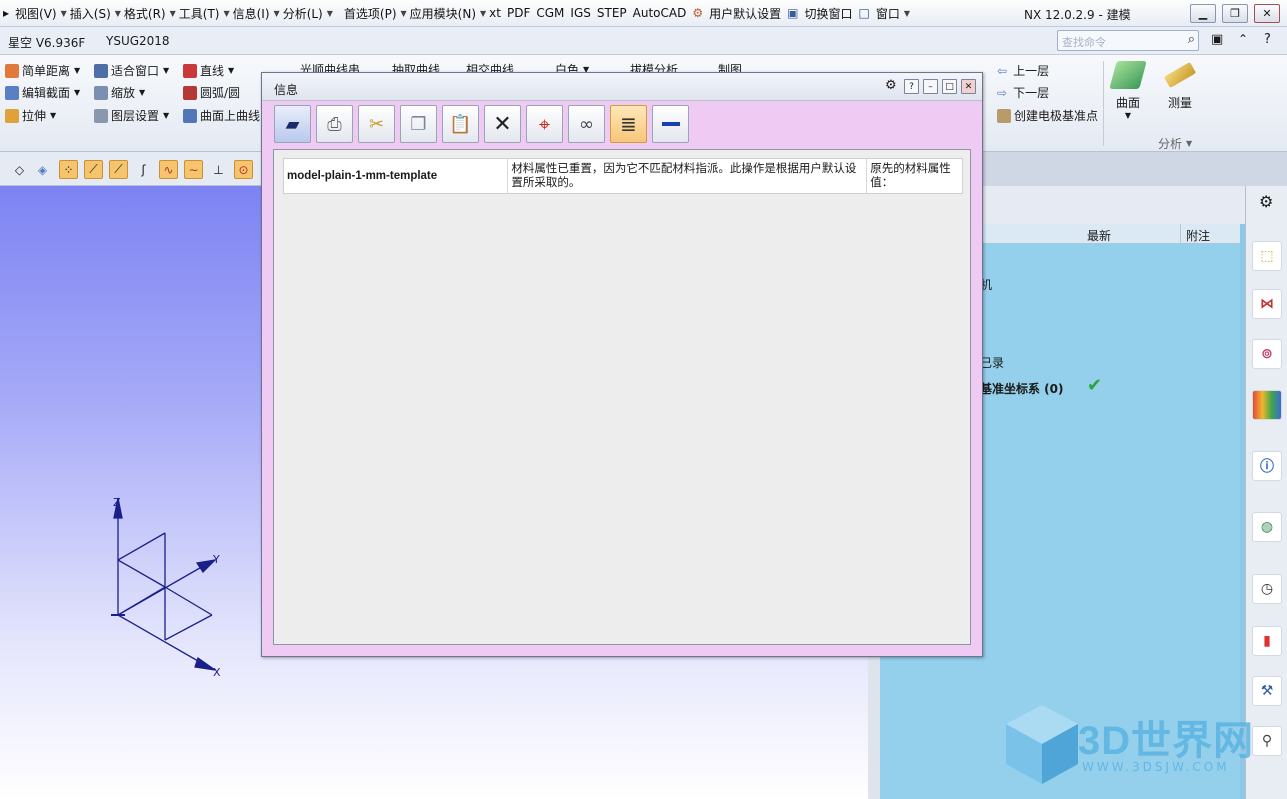 Image resolution: width=1287 pixels, height=799 pixels. What do you see at coordinates (949, 86) in the screenshot?
I see `dialog-maximize-button: □` at bounding box center [949, 86].